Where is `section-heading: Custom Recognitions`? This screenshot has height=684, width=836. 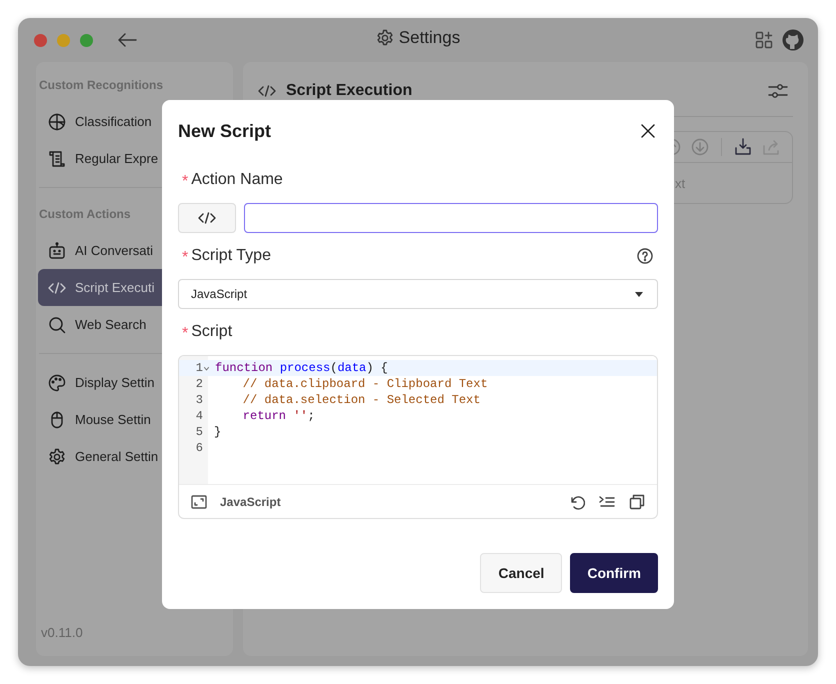 section-heading: Custom Recognitions is located at coordinates (101, 85).